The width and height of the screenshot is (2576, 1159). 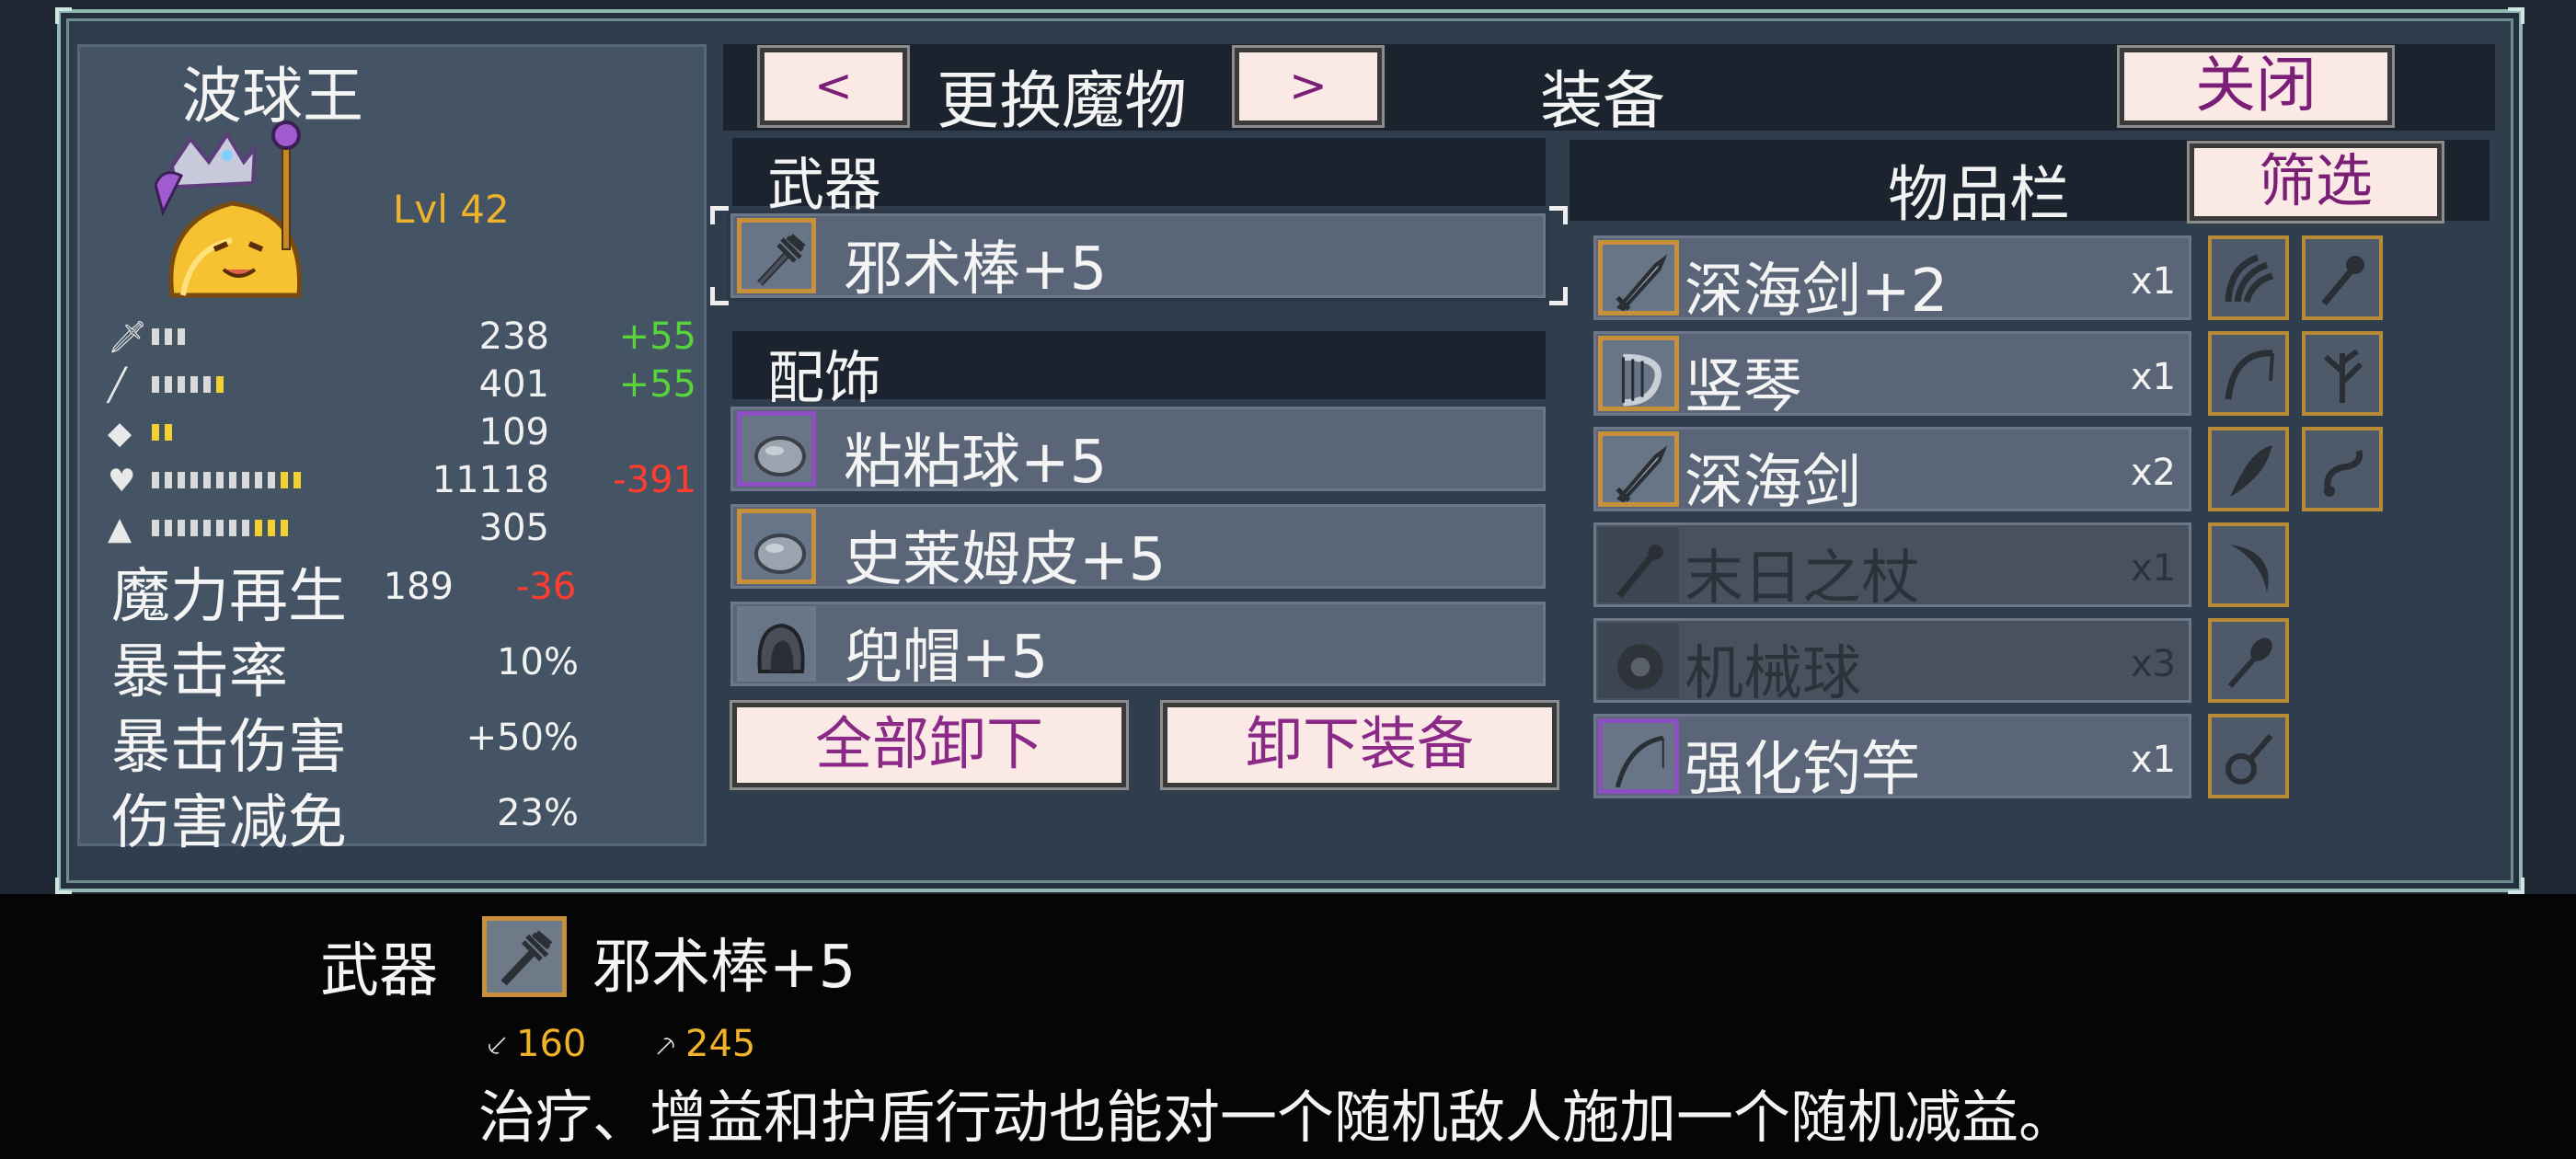 What do you see at coordinates (1892, 472) in the screenshot?
I see `inventory-item: 深海剑 x2` at bounding box center [1892, 472].